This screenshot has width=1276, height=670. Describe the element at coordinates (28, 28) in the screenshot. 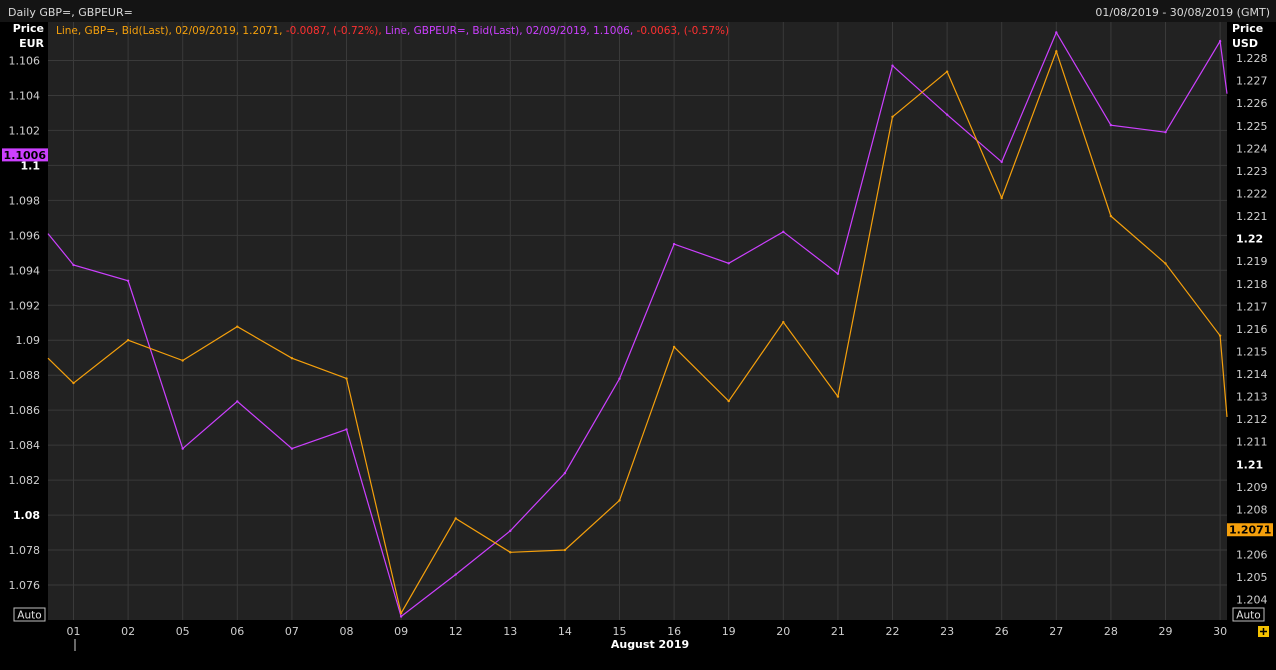

I see `left-axis-title: Price` at that location.